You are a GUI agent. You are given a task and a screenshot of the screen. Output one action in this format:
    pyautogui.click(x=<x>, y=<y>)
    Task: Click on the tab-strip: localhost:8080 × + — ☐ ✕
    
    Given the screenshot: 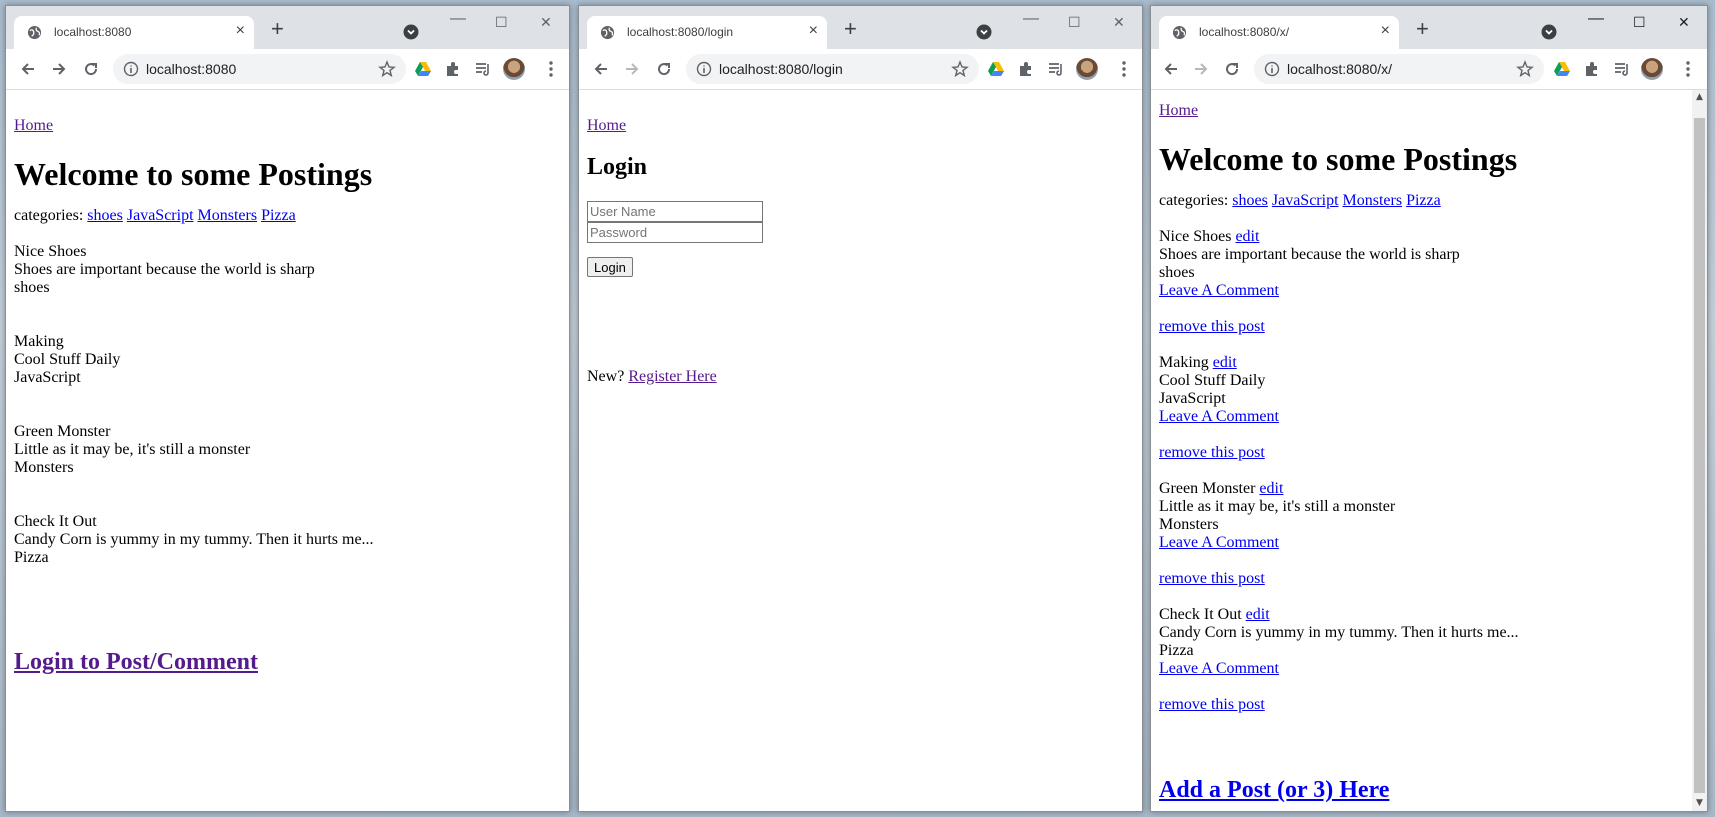 What is the action you would take?
    pyautogui.click(x=287, y=27)
    